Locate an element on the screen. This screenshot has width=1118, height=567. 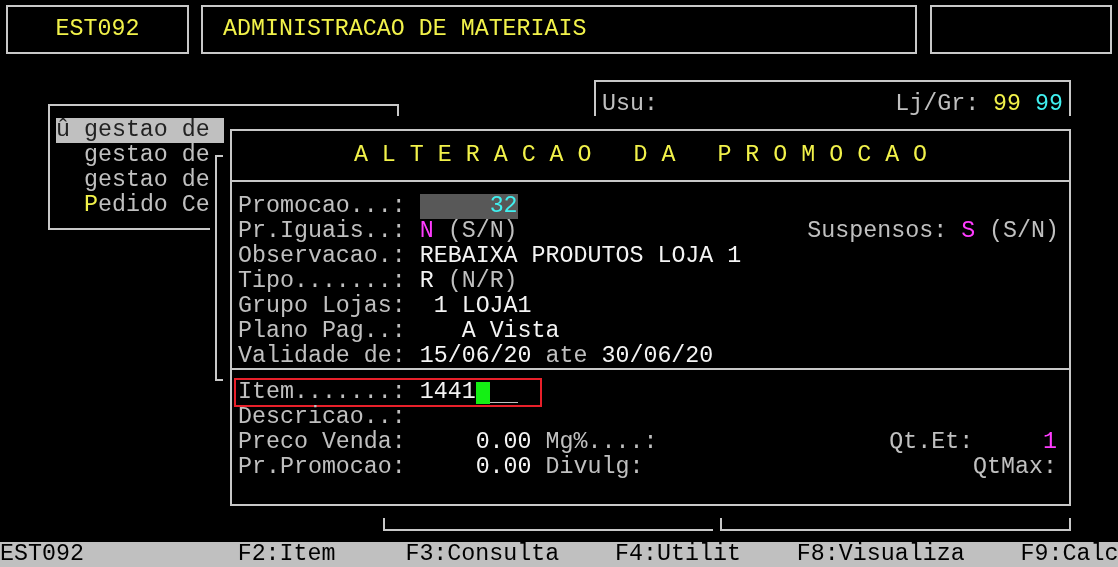
user-label: Usu: is located at coordinates (630, 104).